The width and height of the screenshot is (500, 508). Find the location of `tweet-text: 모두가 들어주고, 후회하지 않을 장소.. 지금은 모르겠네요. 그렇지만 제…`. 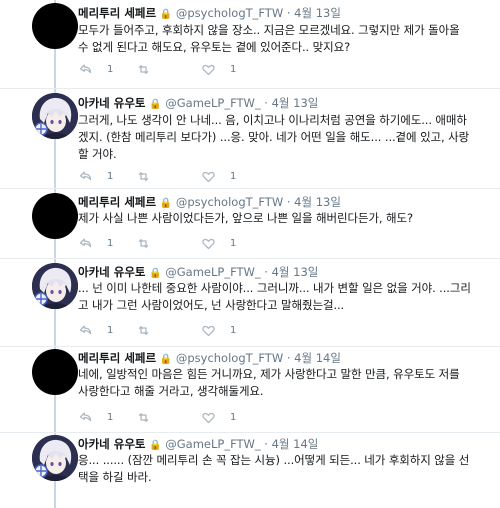

tweet-text: 모두가 들어주고, 후회하지 않을 장소.. 지금은 모르겠네요. 그렇지만 제… is located at coordinates (280, 39).